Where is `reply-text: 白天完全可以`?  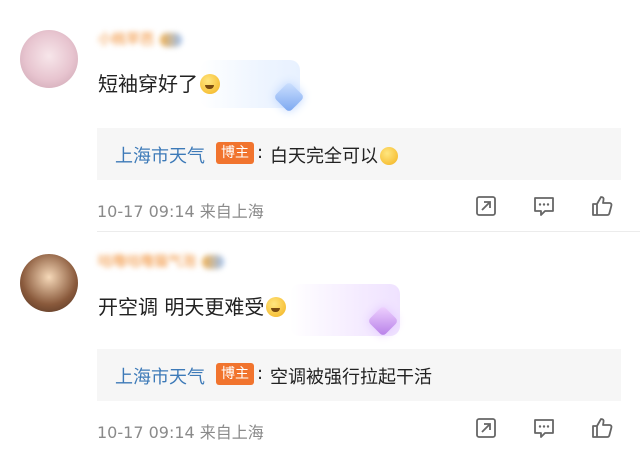 reply-text: 白天完全可以 is located at coordinates (334, 155).